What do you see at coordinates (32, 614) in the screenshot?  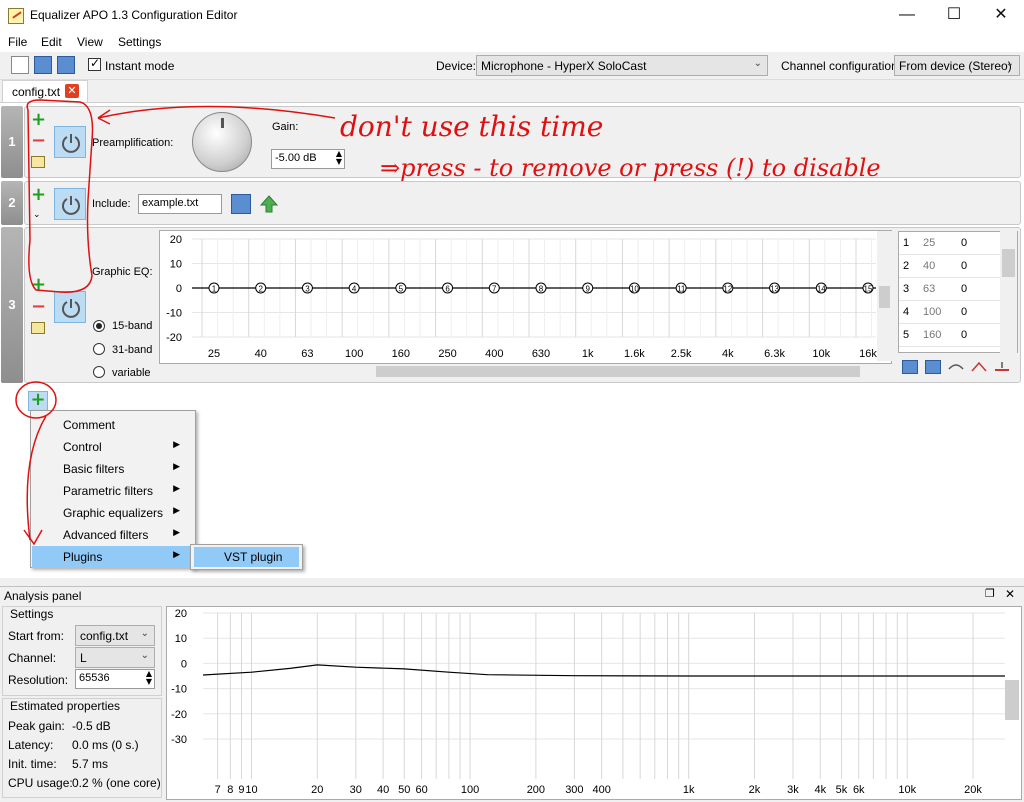 I see `settings-title: Settings` at bounding box center [32, 614].